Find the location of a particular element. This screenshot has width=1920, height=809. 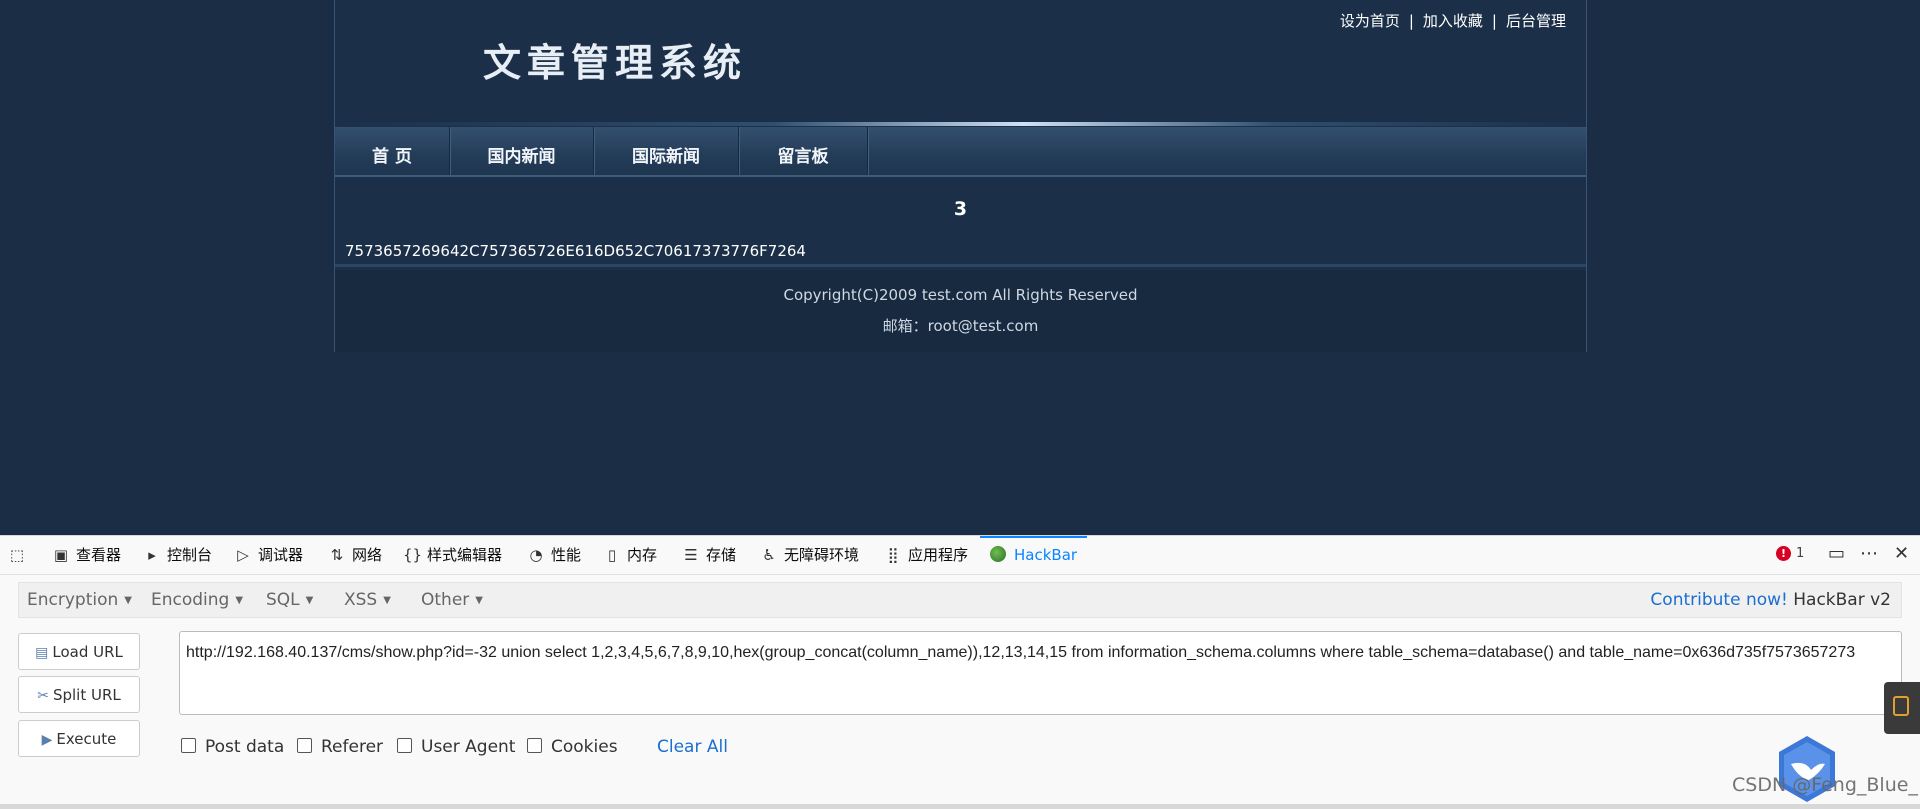

tab-label: 调试器 is located at coordinates (281, 555).